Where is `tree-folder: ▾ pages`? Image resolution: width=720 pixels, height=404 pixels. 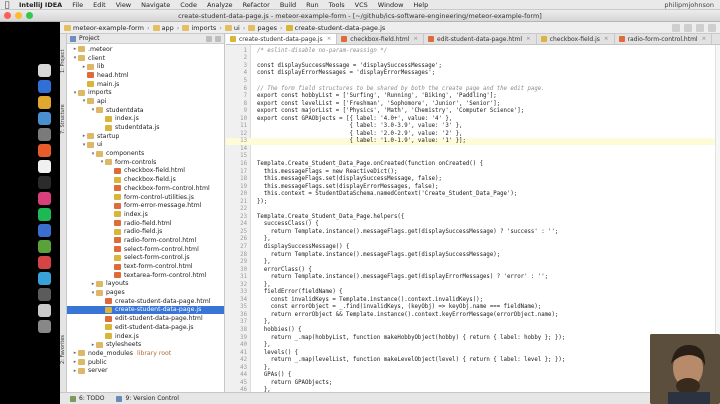 tree-folder: ▾ pages is located at coordinates (145, 292).